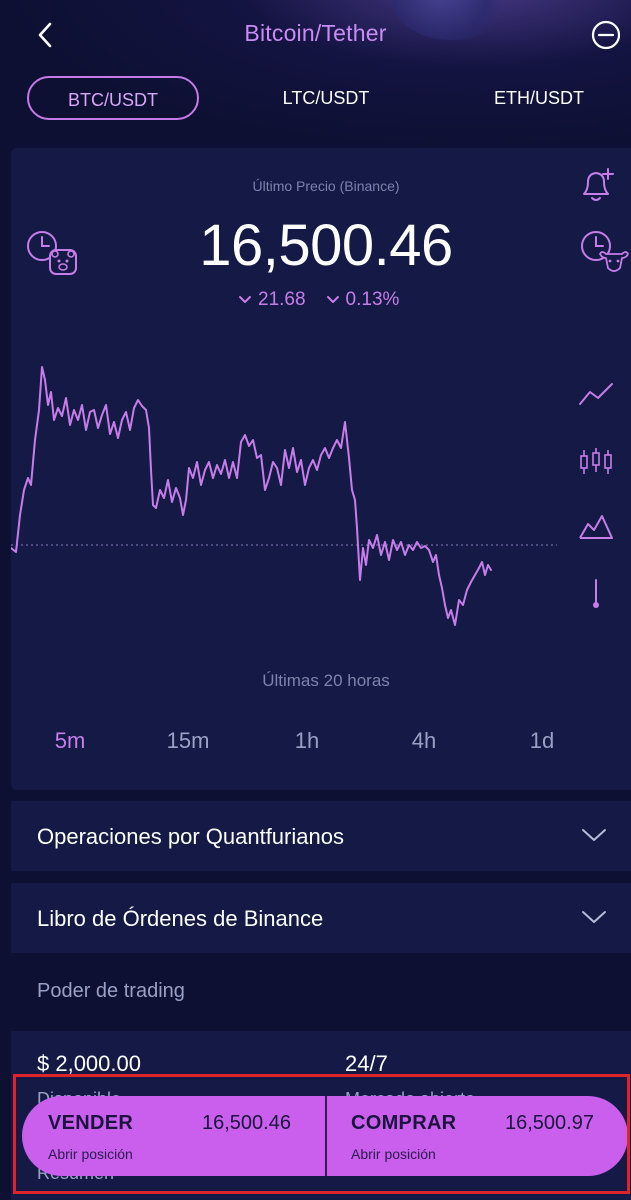 The image size is (631, 1200). I want to click on timeframe-1h: 1h, so click(307, 741).